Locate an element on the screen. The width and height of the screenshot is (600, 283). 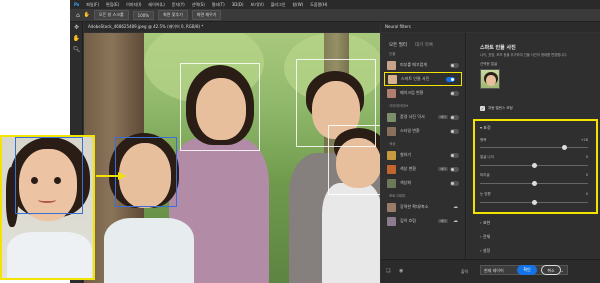
ok-button: 확인 is located at coordinates (527, 270).